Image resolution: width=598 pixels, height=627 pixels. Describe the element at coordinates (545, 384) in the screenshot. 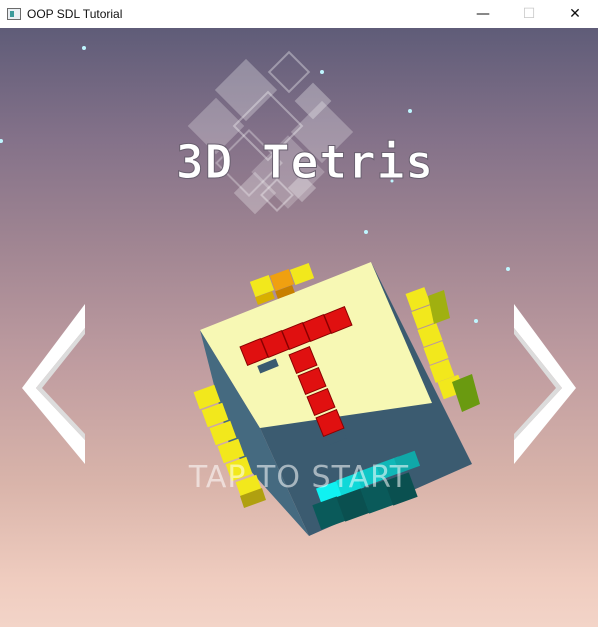

I see `chevron-right-icon` at that location.